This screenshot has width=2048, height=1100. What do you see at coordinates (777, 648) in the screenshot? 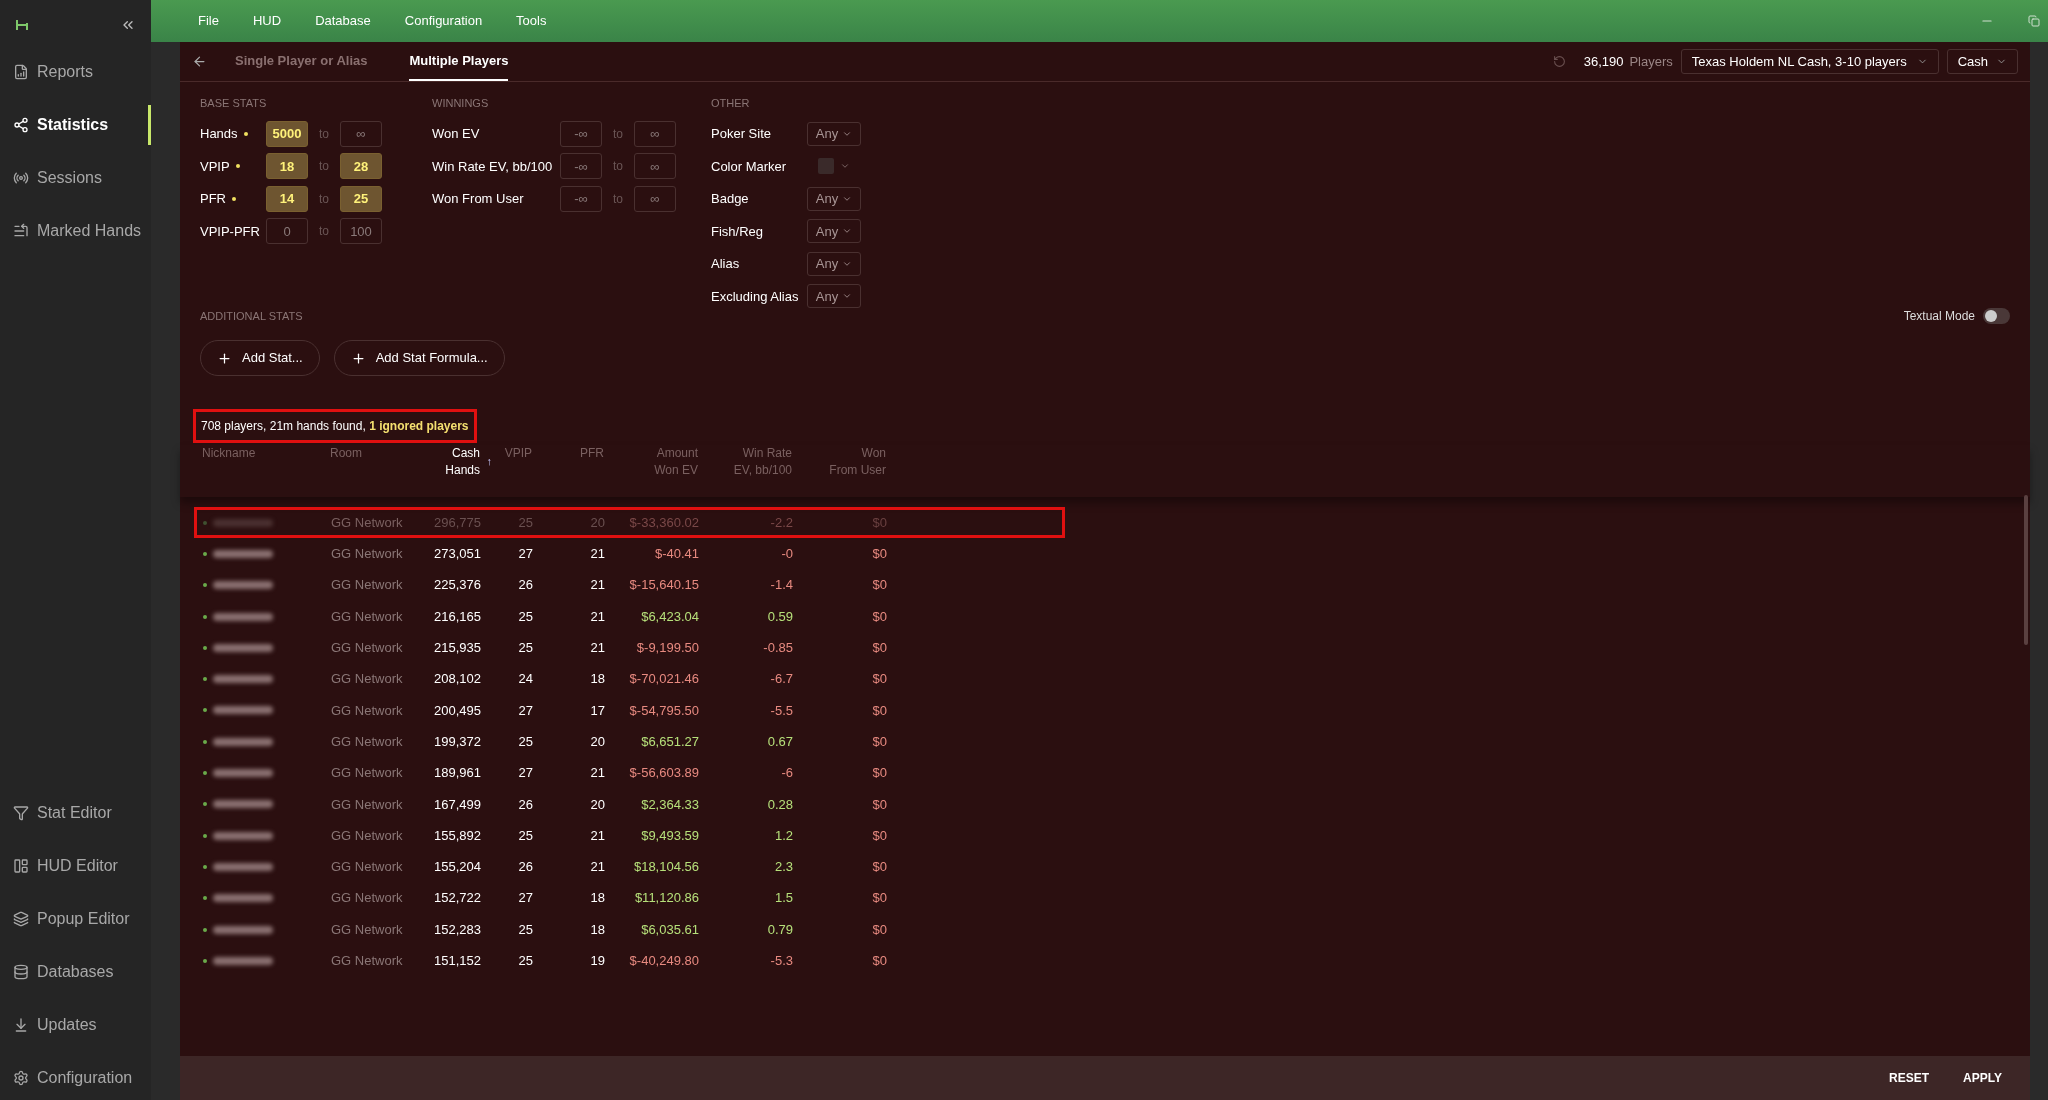
I see `table-cell-text: -0.85` at bounding box center [777, 648].